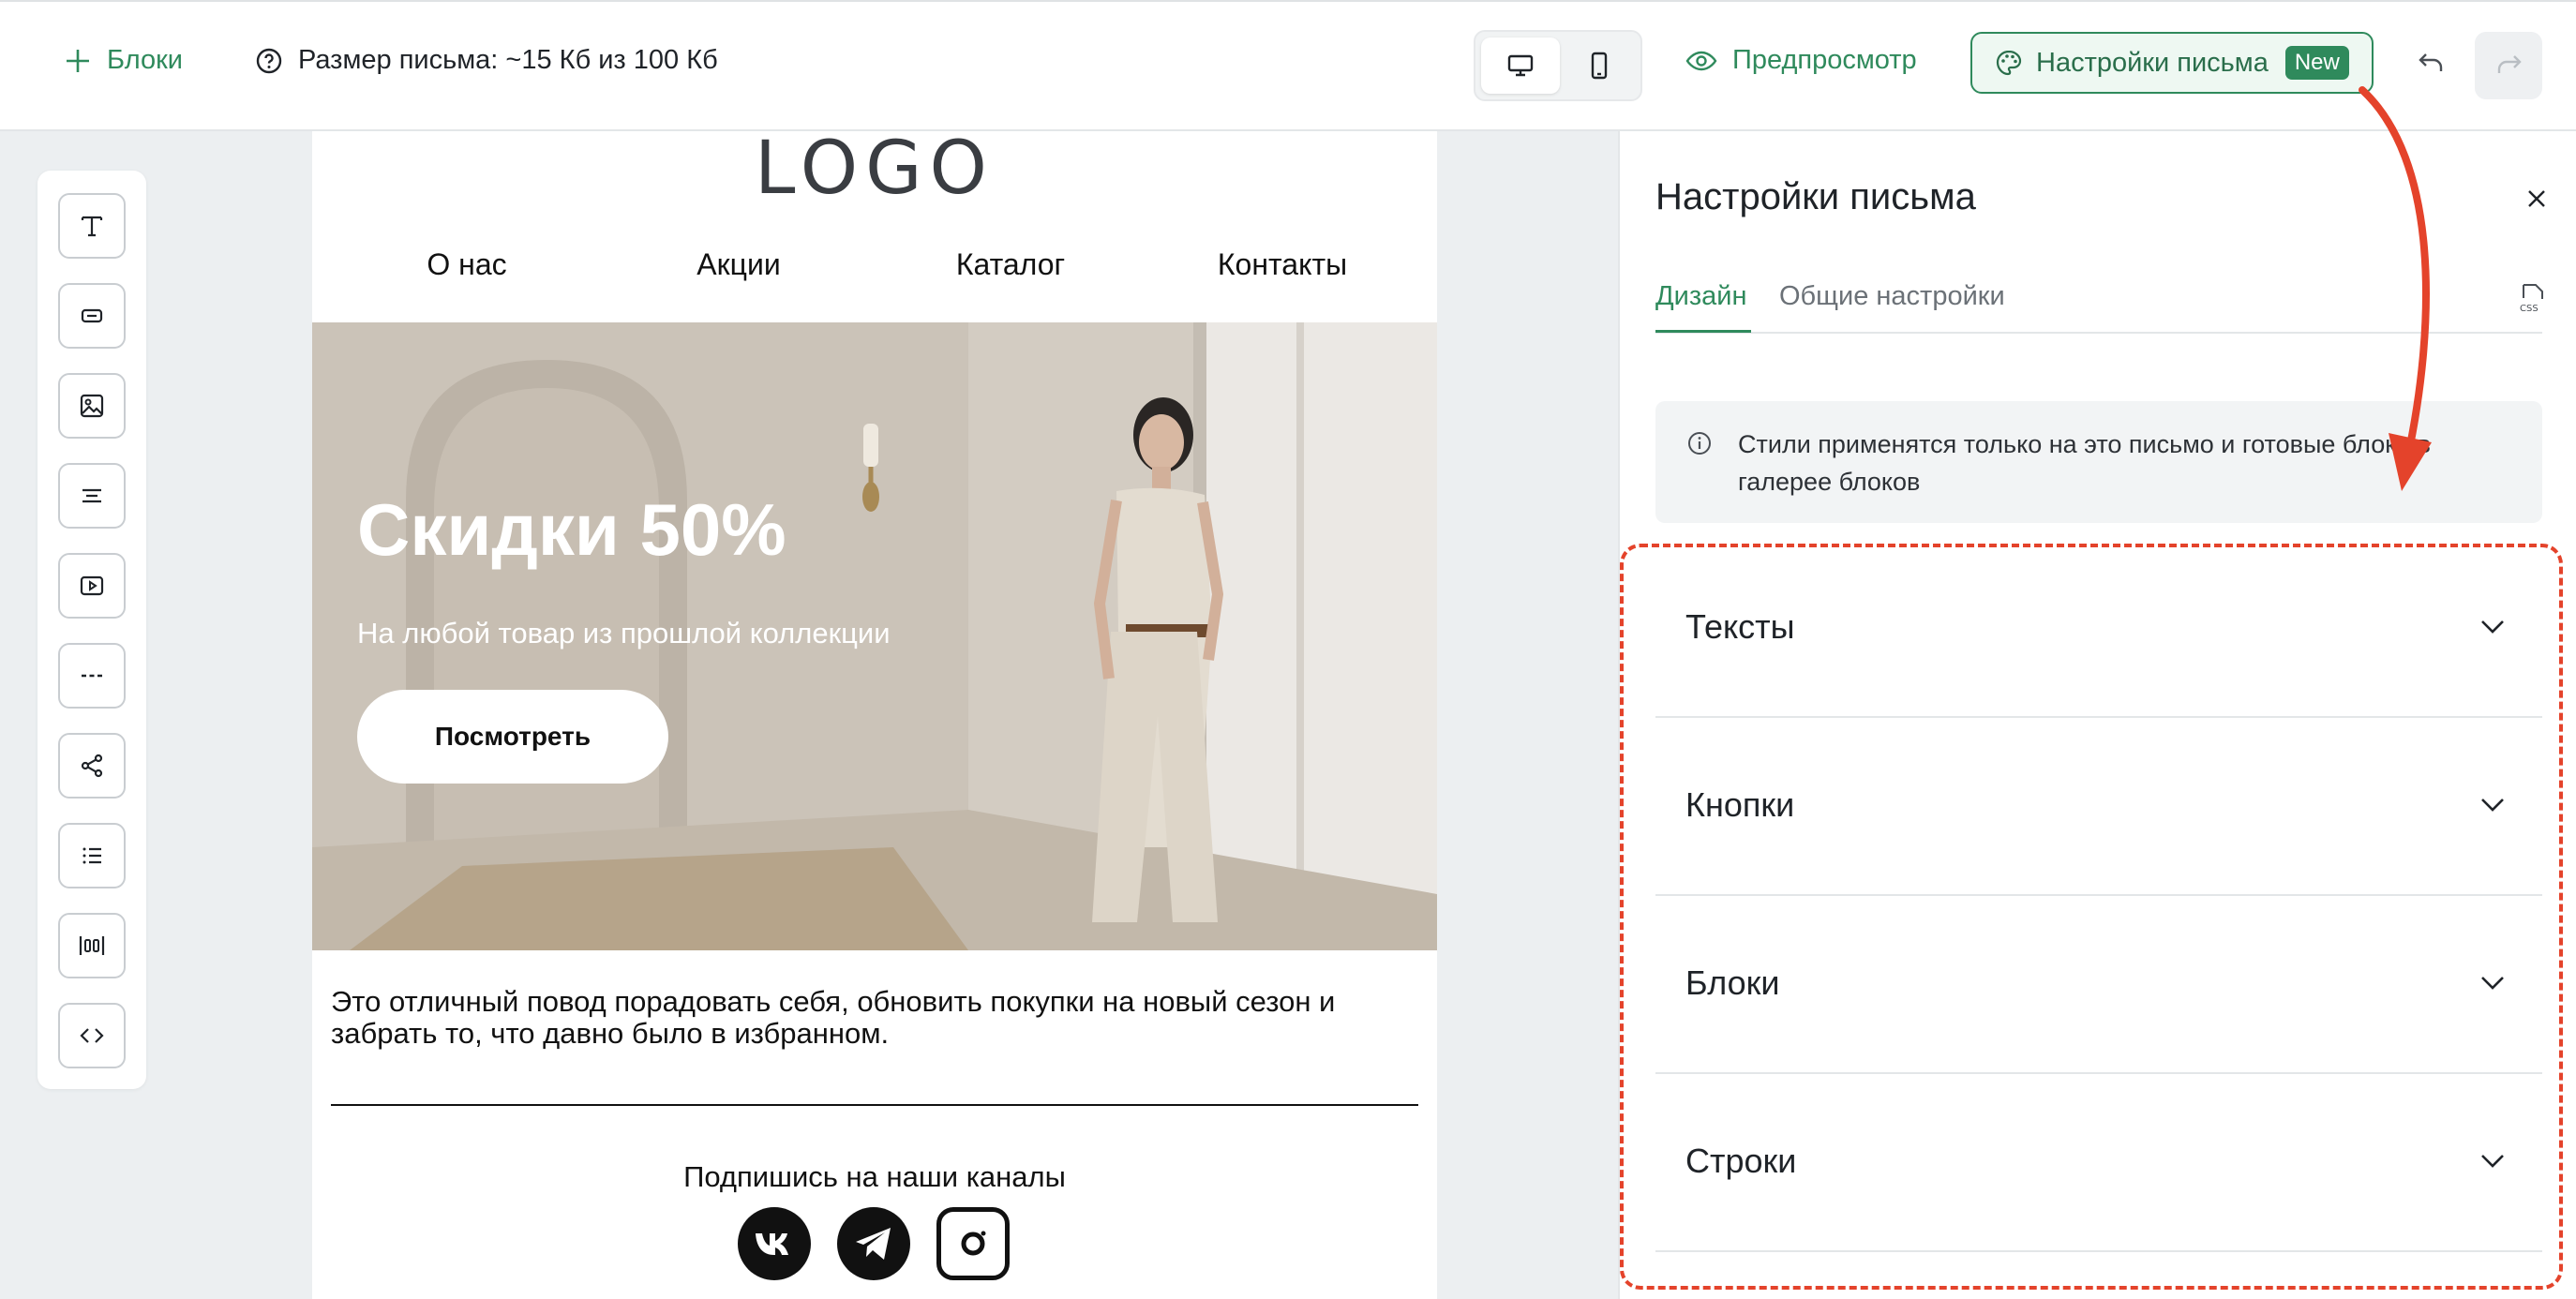 This screenshot has height=1299, width=2576. Describe the element at coordinates (1010, 264) in the screenshot. I see `nav-link-catalog: Каталог` at that location.